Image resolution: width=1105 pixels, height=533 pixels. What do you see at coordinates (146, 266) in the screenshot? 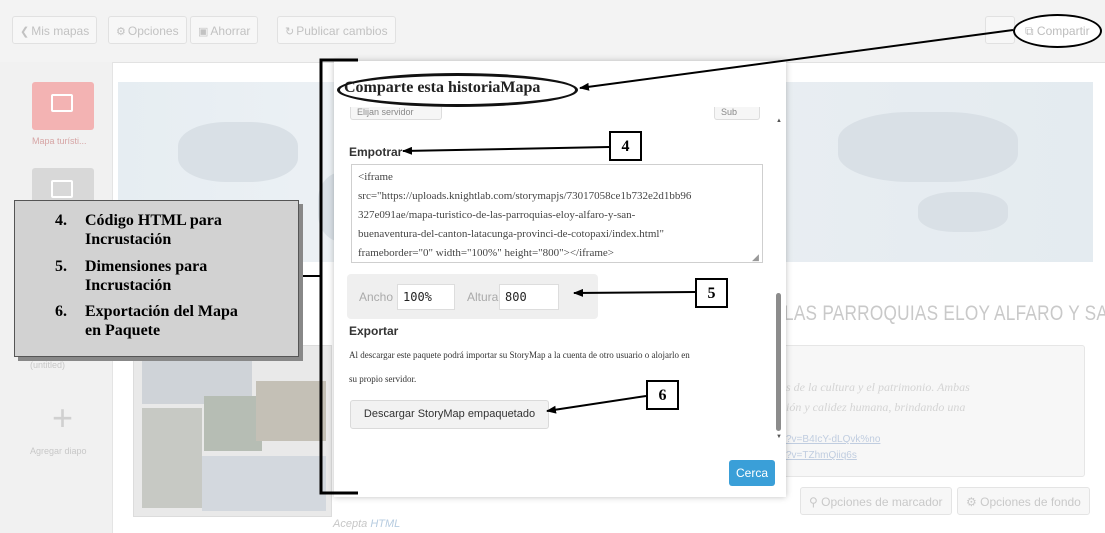
I see `legend-text: Dimensiones para` at bounding box center [146, 266].